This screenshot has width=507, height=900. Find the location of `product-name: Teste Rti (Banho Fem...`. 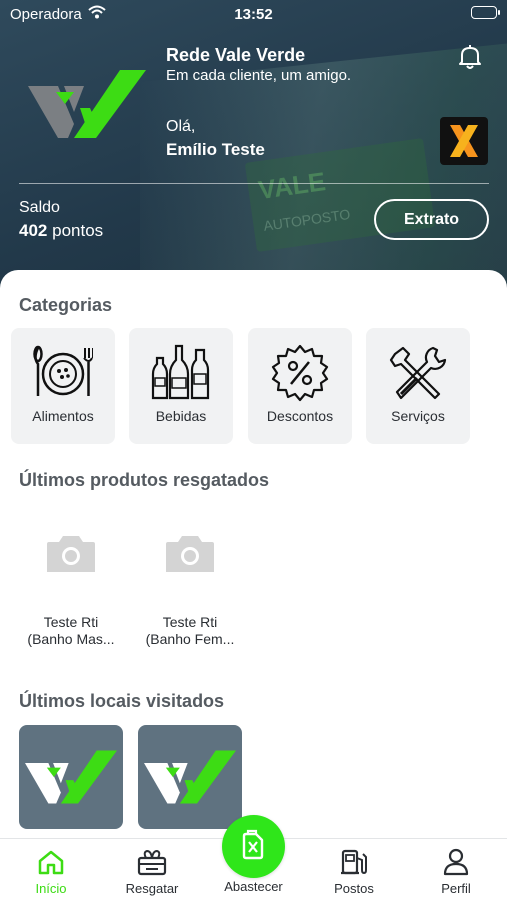

product-name: Teste Rti (Banho Fem... is located at coordinates (190, 631).